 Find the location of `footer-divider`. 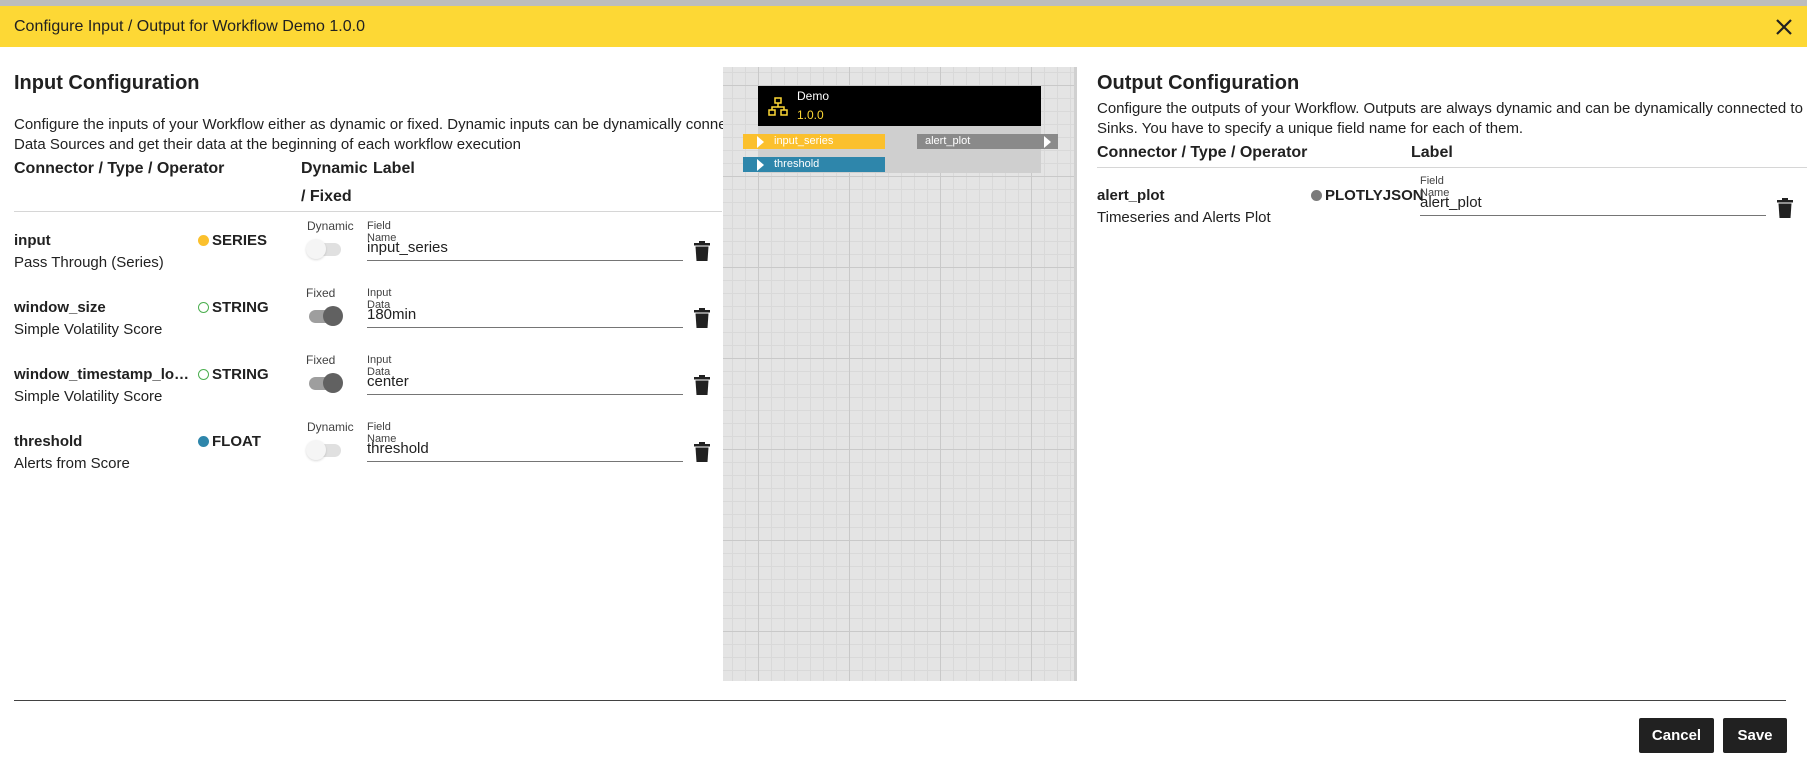

footer-divider is located at coordinates (900, 700).